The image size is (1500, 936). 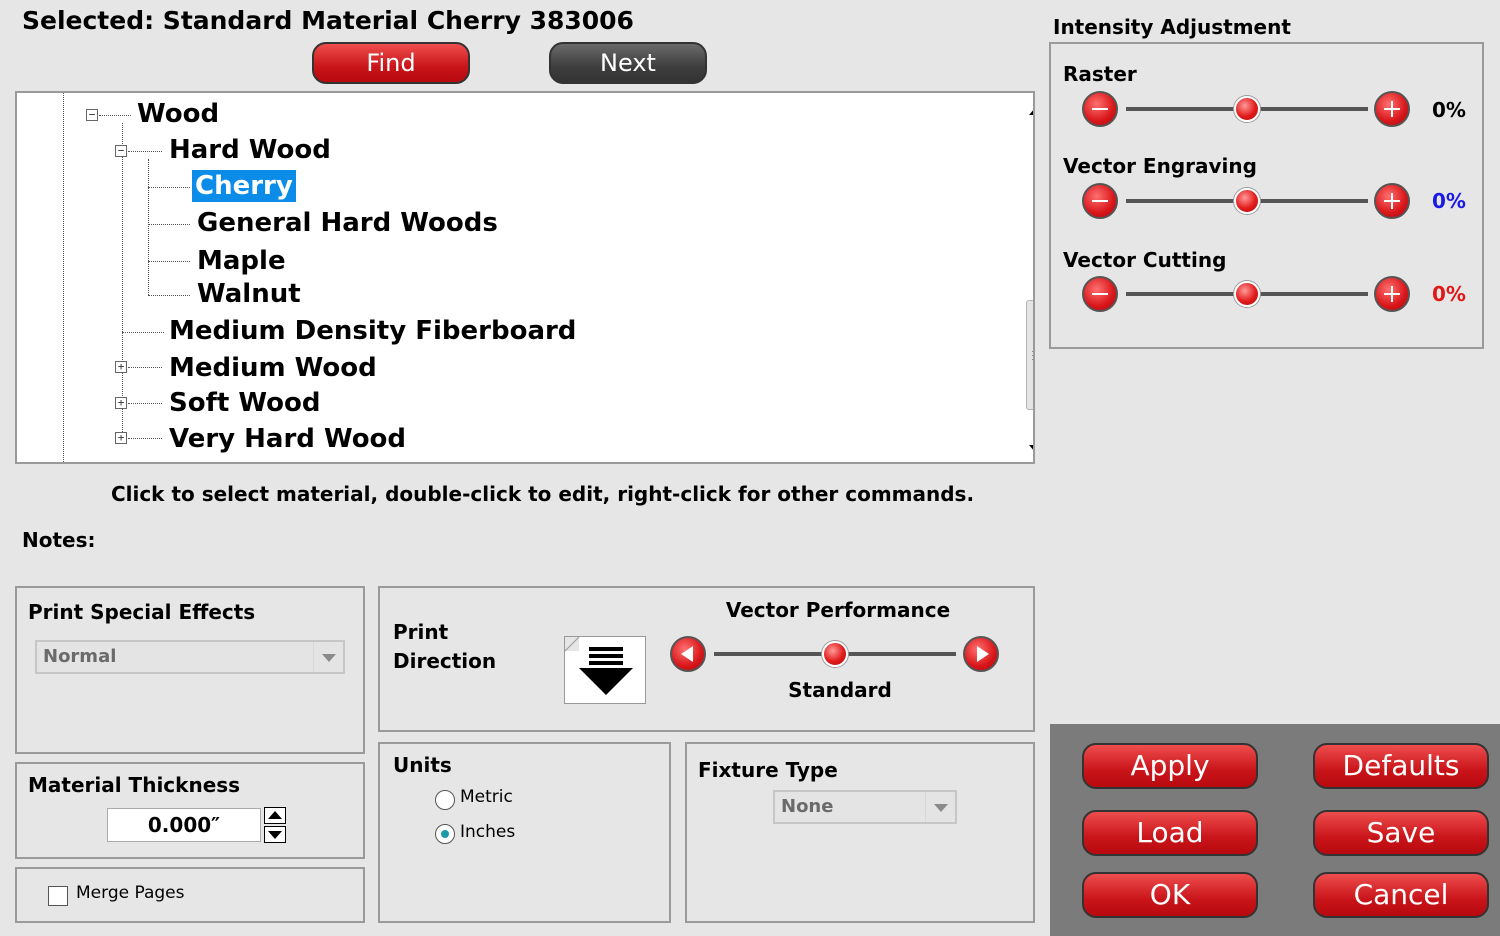 I want to click on tree-item-wood: Wood, so click(x=178, y=114).